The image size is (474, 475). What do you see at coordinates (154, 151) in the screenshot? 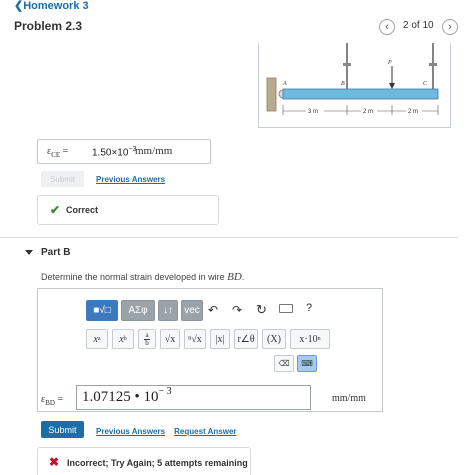
I see `part-a-unit: mm/mm` at bounding box center [154, 151].